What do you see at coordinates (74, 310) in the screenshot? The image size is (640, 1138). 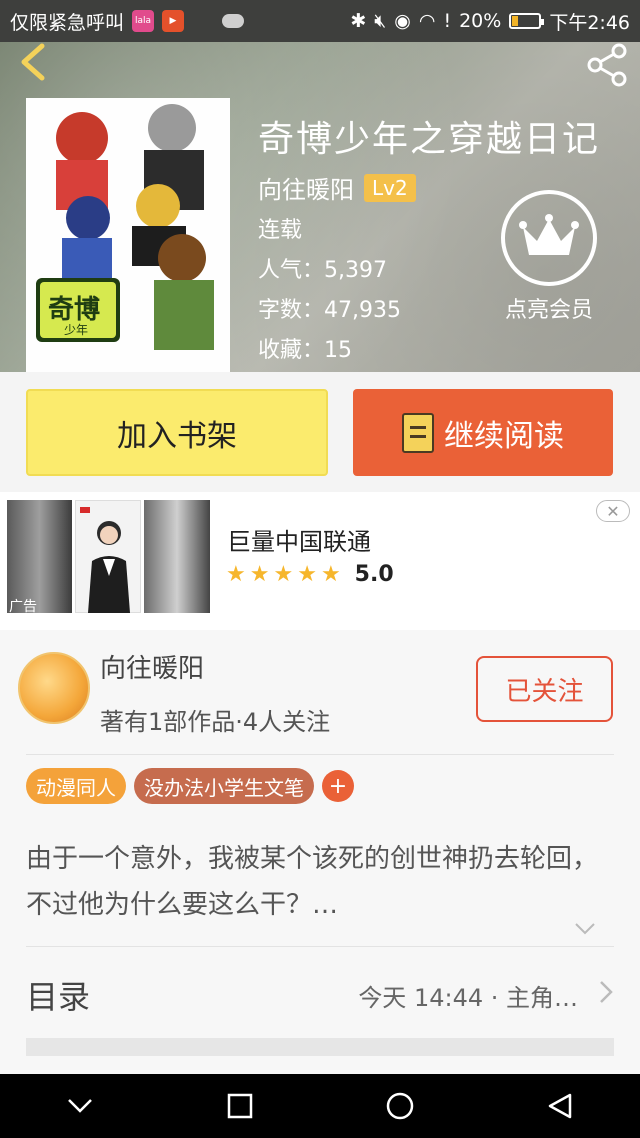 I see `svg-text: 奇博` at bounding box center [74, 310].